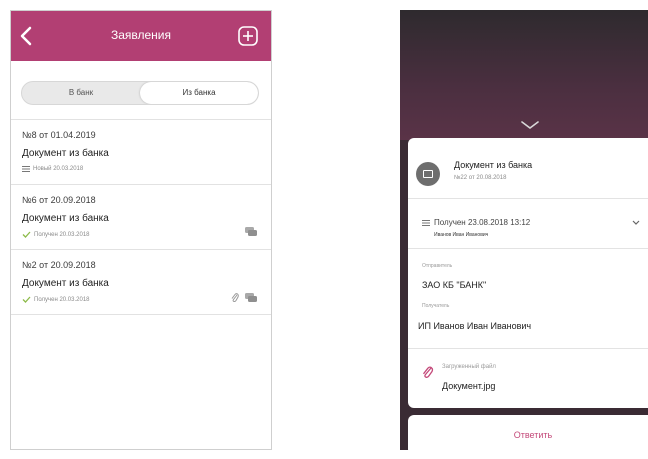 This screenshot has width=648, height=459. I want to click on page-title: Заявления, so click(141, 35).